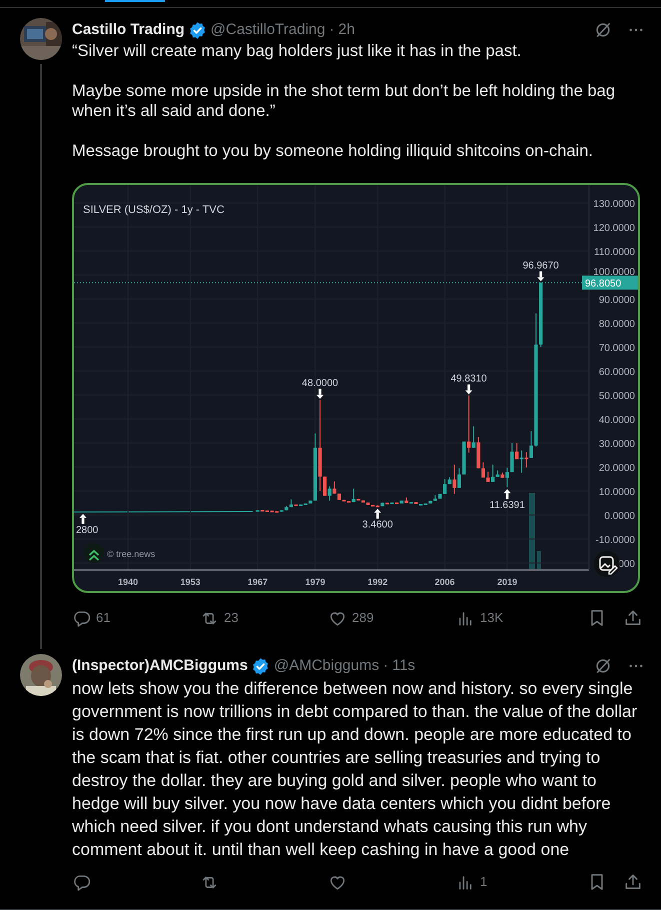  I want to click on axis-label: 10.0000, so click(616, 492).